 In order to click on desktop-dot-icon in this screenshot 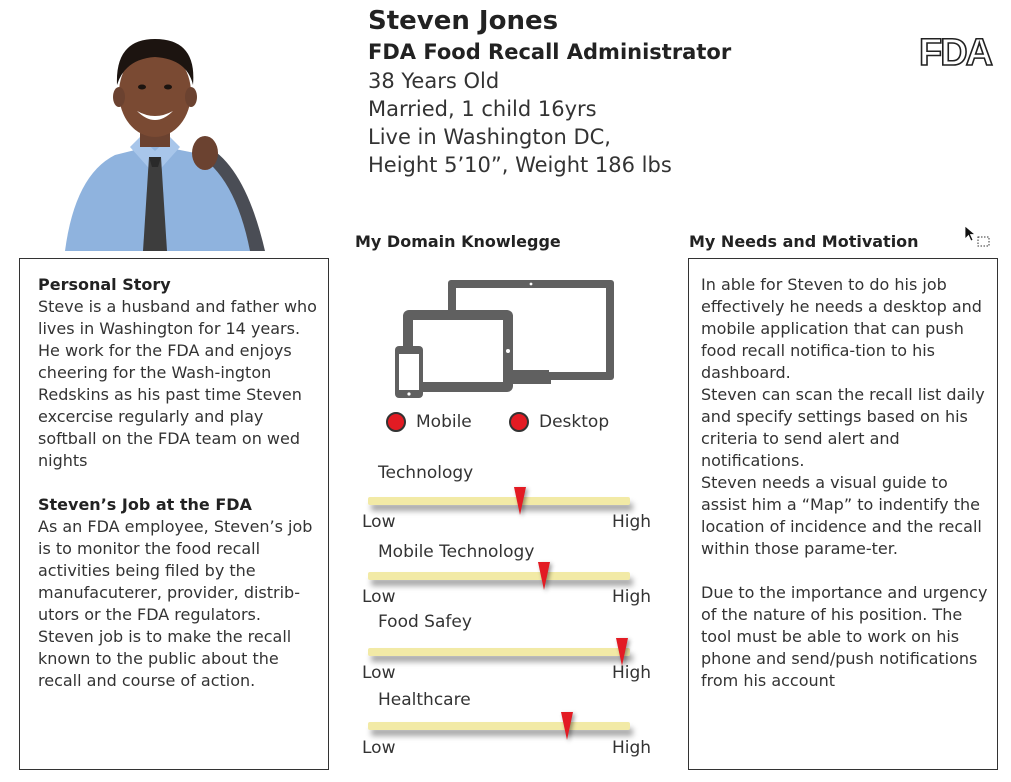, I will do `click(519, 422)`.